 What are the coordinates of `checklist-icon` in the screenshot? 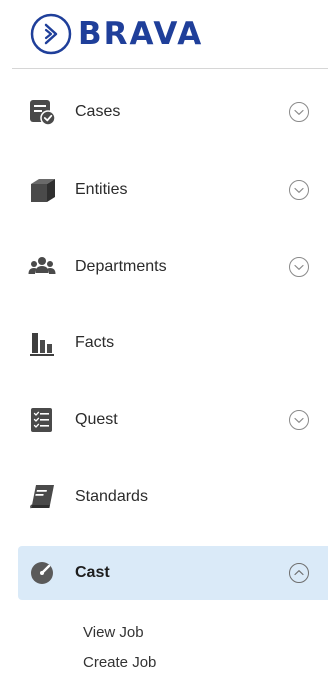 It's located at (42, 420).